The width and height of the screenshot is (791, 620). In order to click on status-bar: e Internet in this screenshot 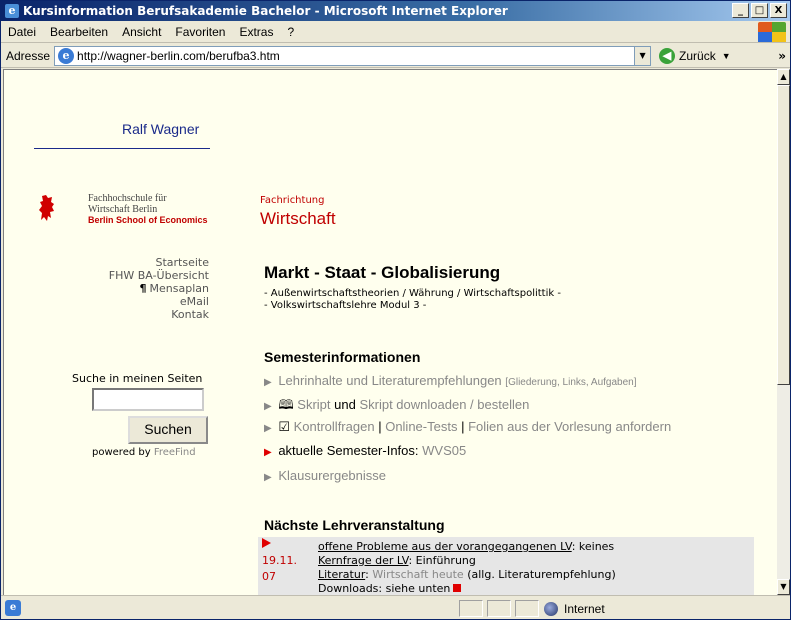, I will do `click(395, 607)`.